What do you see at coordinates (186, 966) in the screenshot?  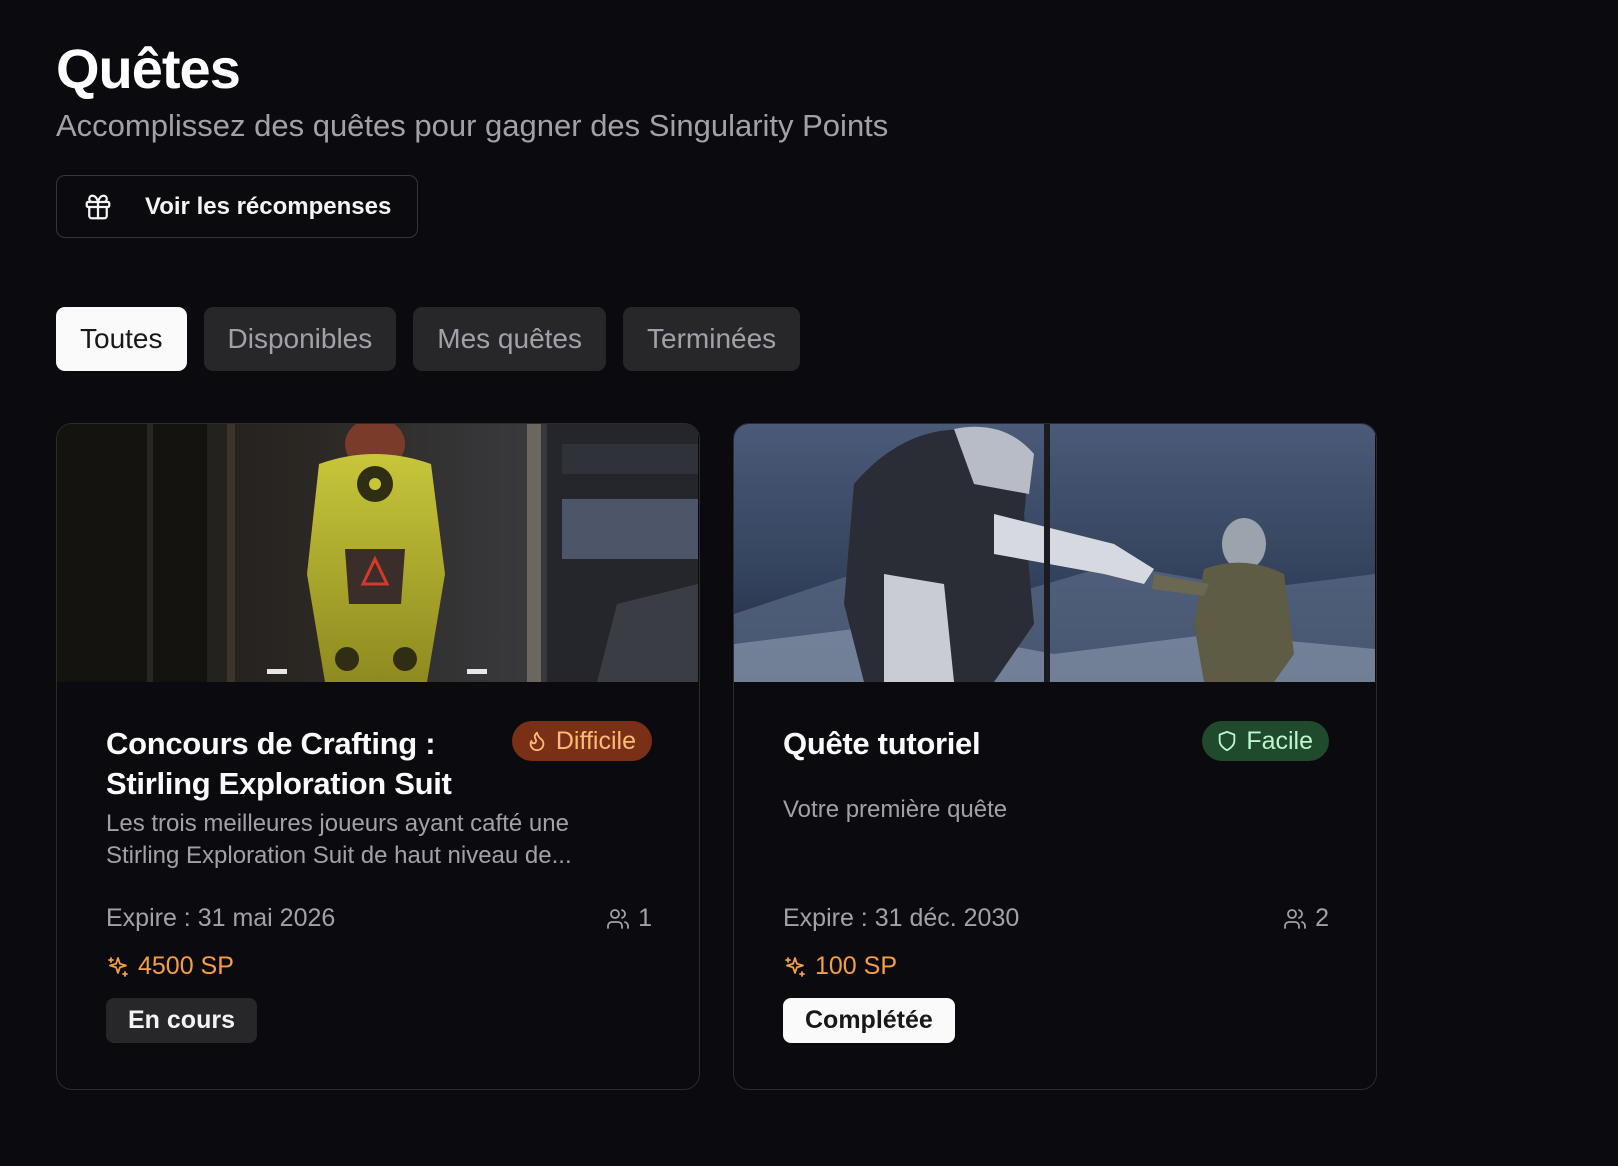 I see `points-value: 4500 SP` at bounding box center [186, 966].